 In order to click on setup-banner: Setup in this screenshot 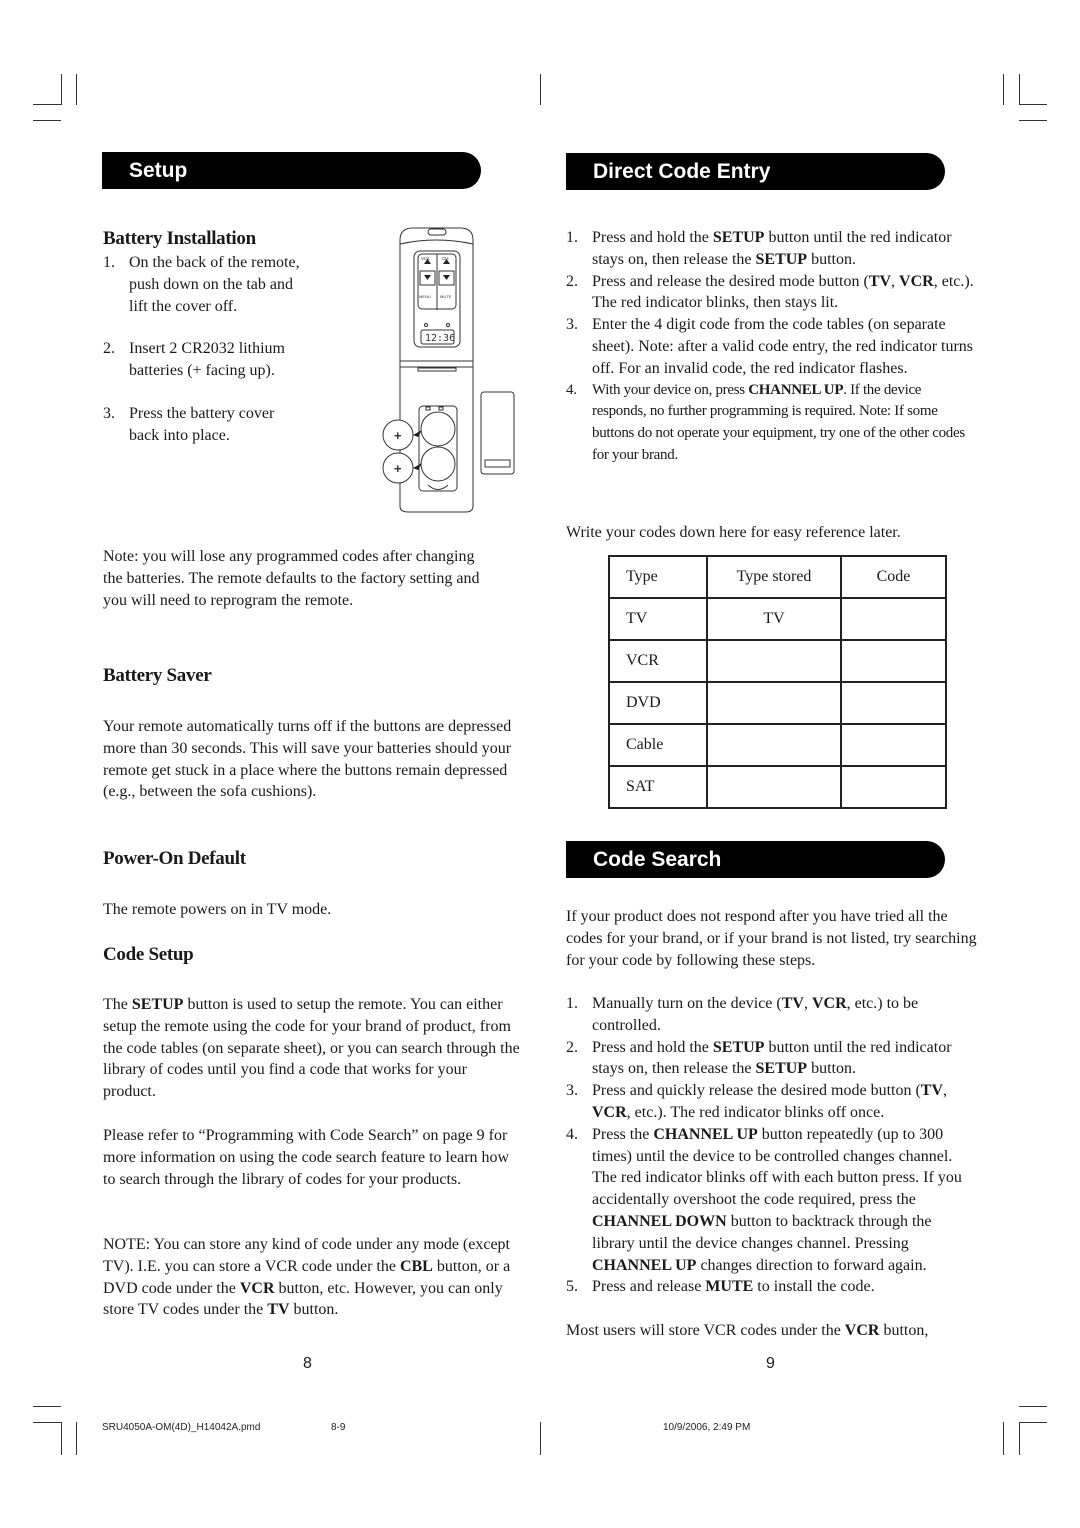, I will do `click(291, 170)`.